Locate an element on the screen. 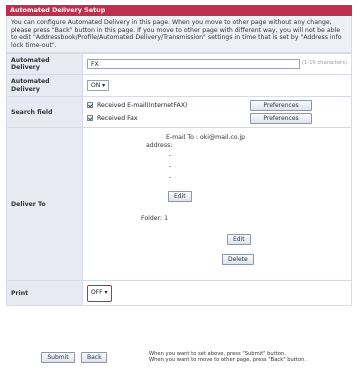 This screenshot has width=362, height=373. panel-title: Automated Delivery Setup is located at coordinates (179, 10).